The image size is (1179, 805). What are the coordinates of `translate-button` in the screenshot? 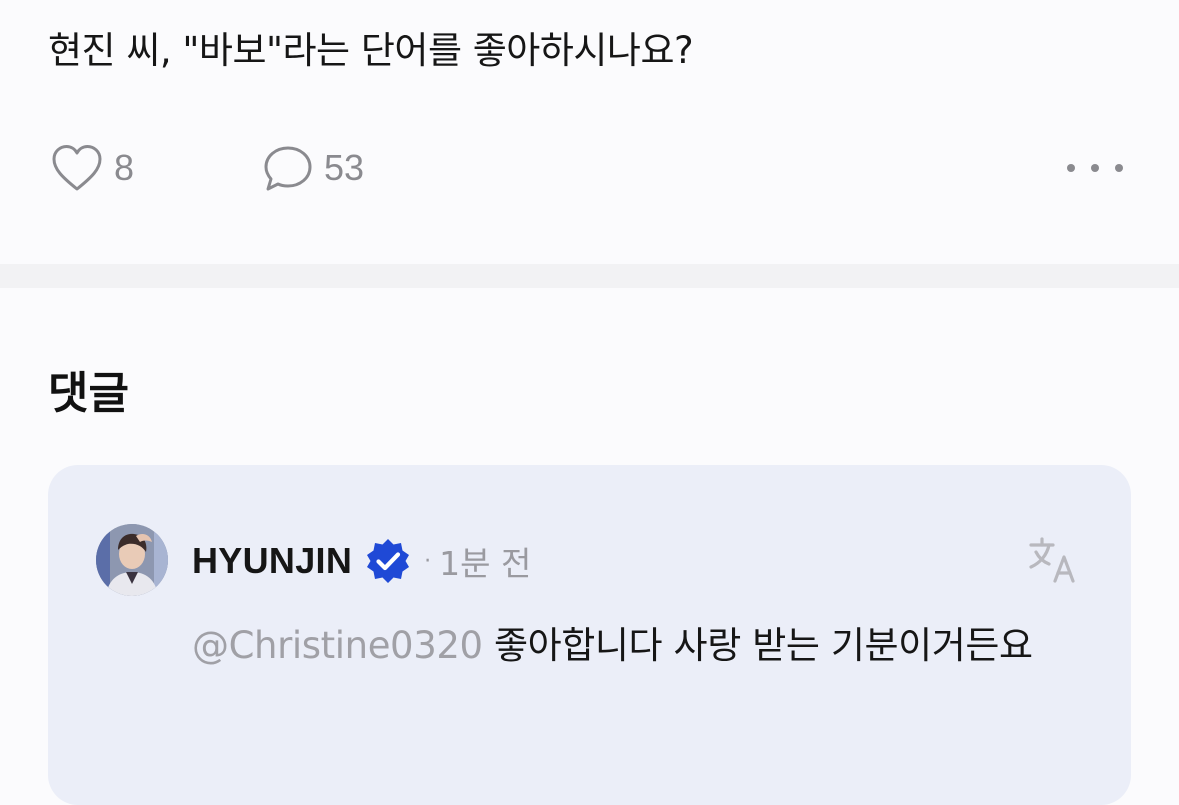 It's located at (1053, 561).